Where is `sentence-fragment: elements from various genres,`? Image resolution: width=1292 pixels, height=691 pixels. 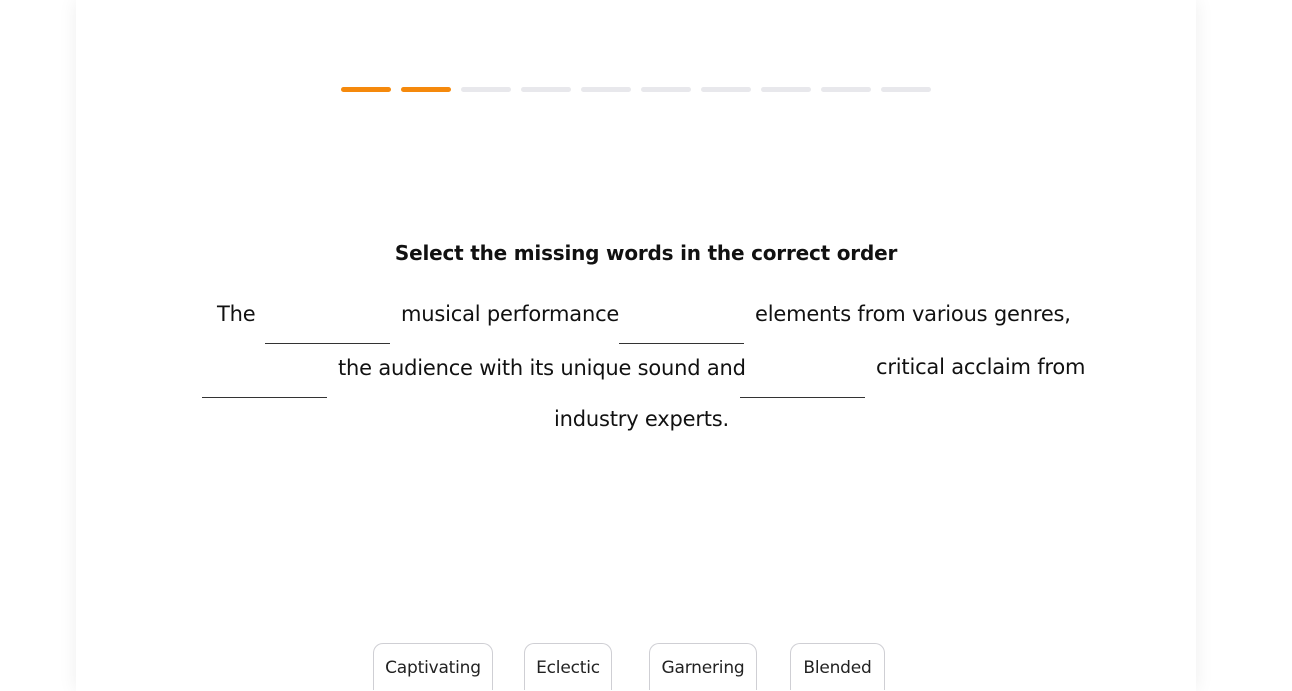
sentence-fragment: elements from various genres, is located at coordinates (913, 314).